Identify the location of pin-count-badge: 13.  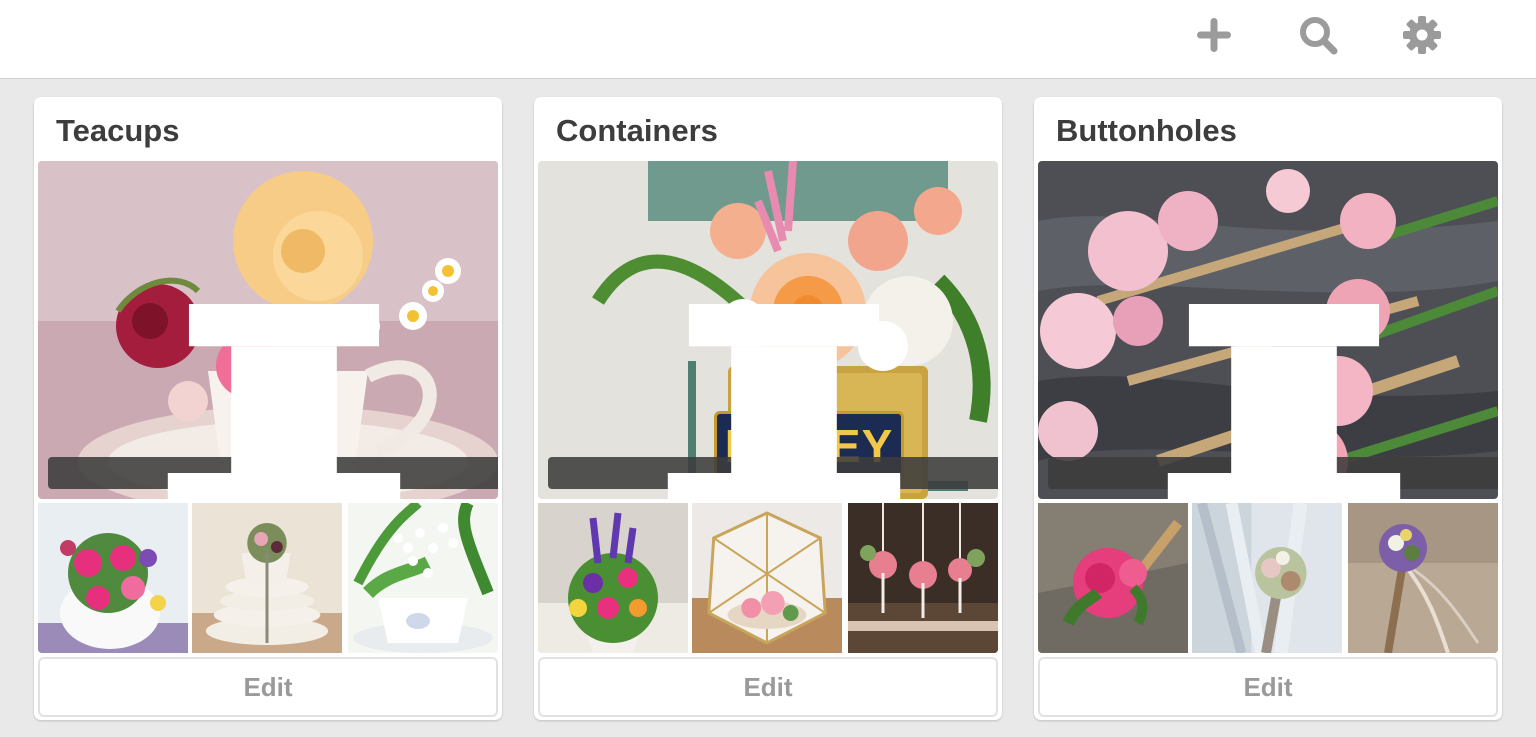
(1273, 401).